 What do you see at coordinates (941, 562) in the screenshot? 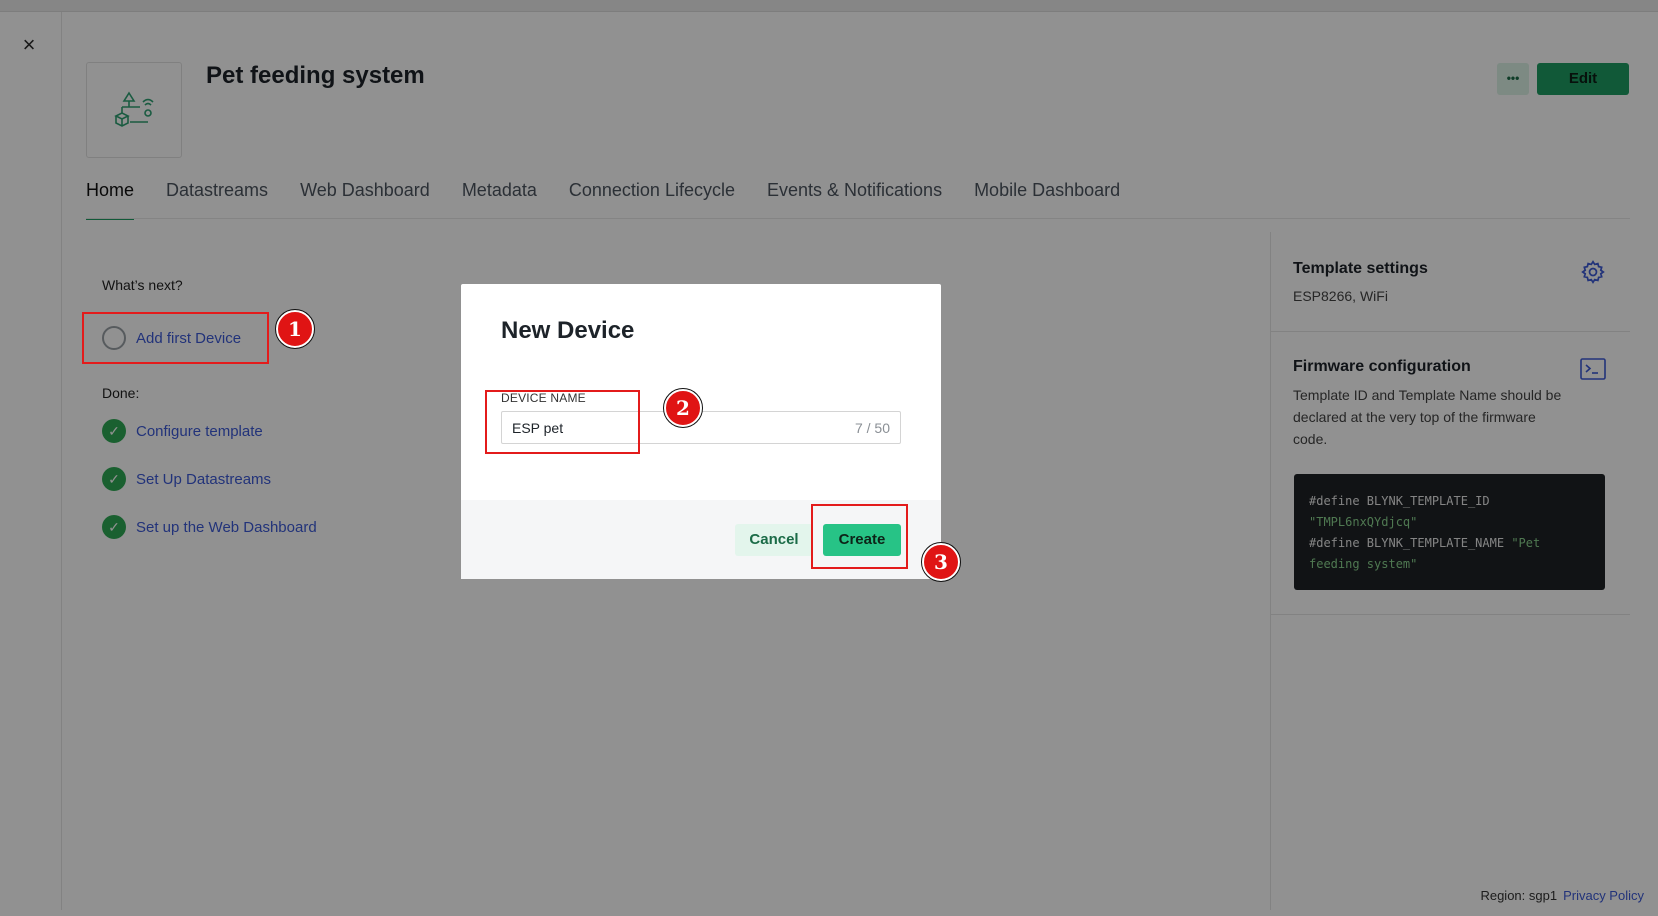
I see `annotation-marker-3: 3` at bounding box center [941, 562].